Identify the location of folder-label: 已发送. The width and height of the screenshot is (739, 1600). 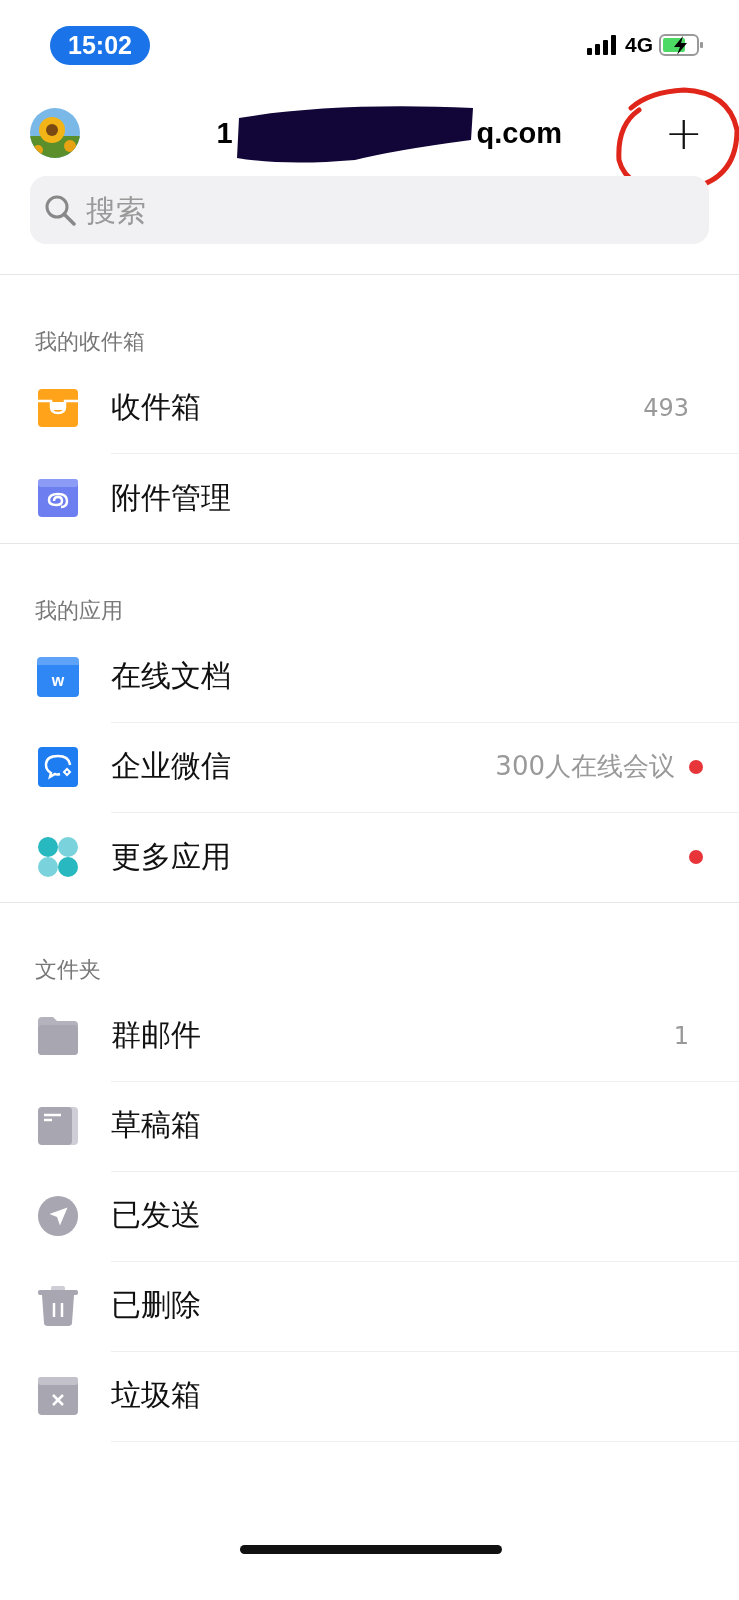
(407, 1215).